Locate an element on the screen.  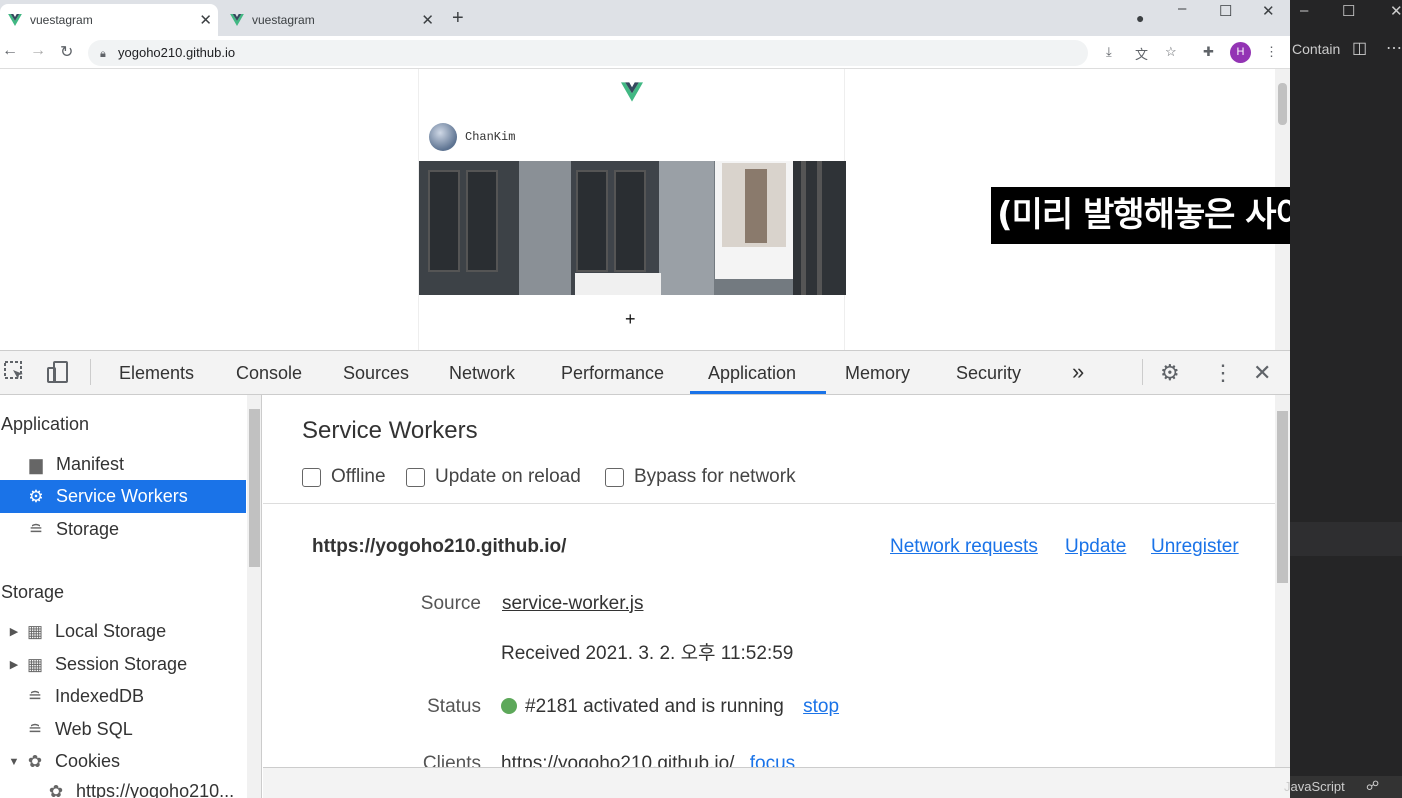
stop-link: stop is located at coordinates (821, 706).